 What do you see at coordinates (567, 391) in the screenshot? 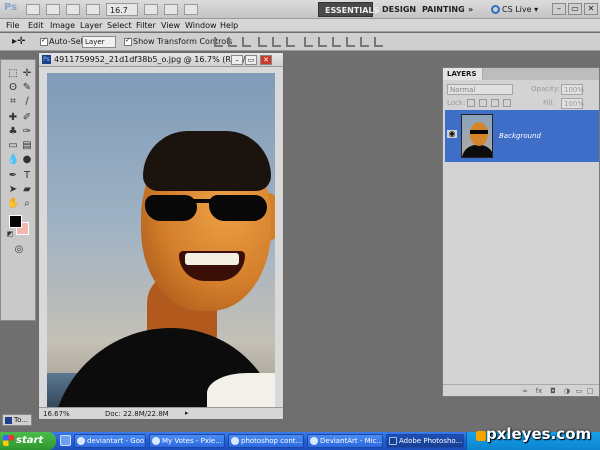
I see `adjustment-layer-icon: ◑` at bounding box center [567, 391].